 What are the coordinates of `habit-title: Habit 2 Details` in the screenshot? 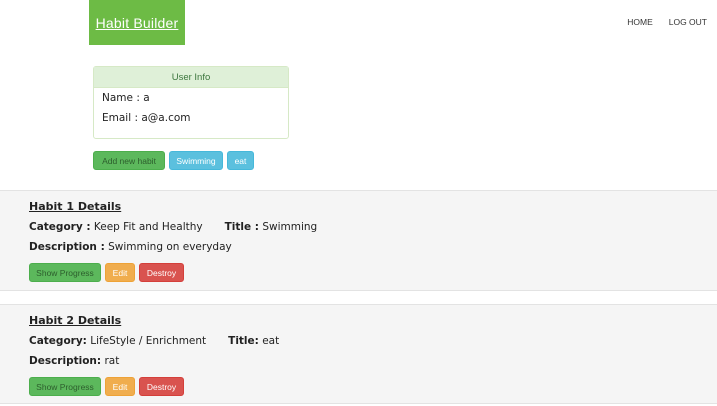 It's located at (75, 320).